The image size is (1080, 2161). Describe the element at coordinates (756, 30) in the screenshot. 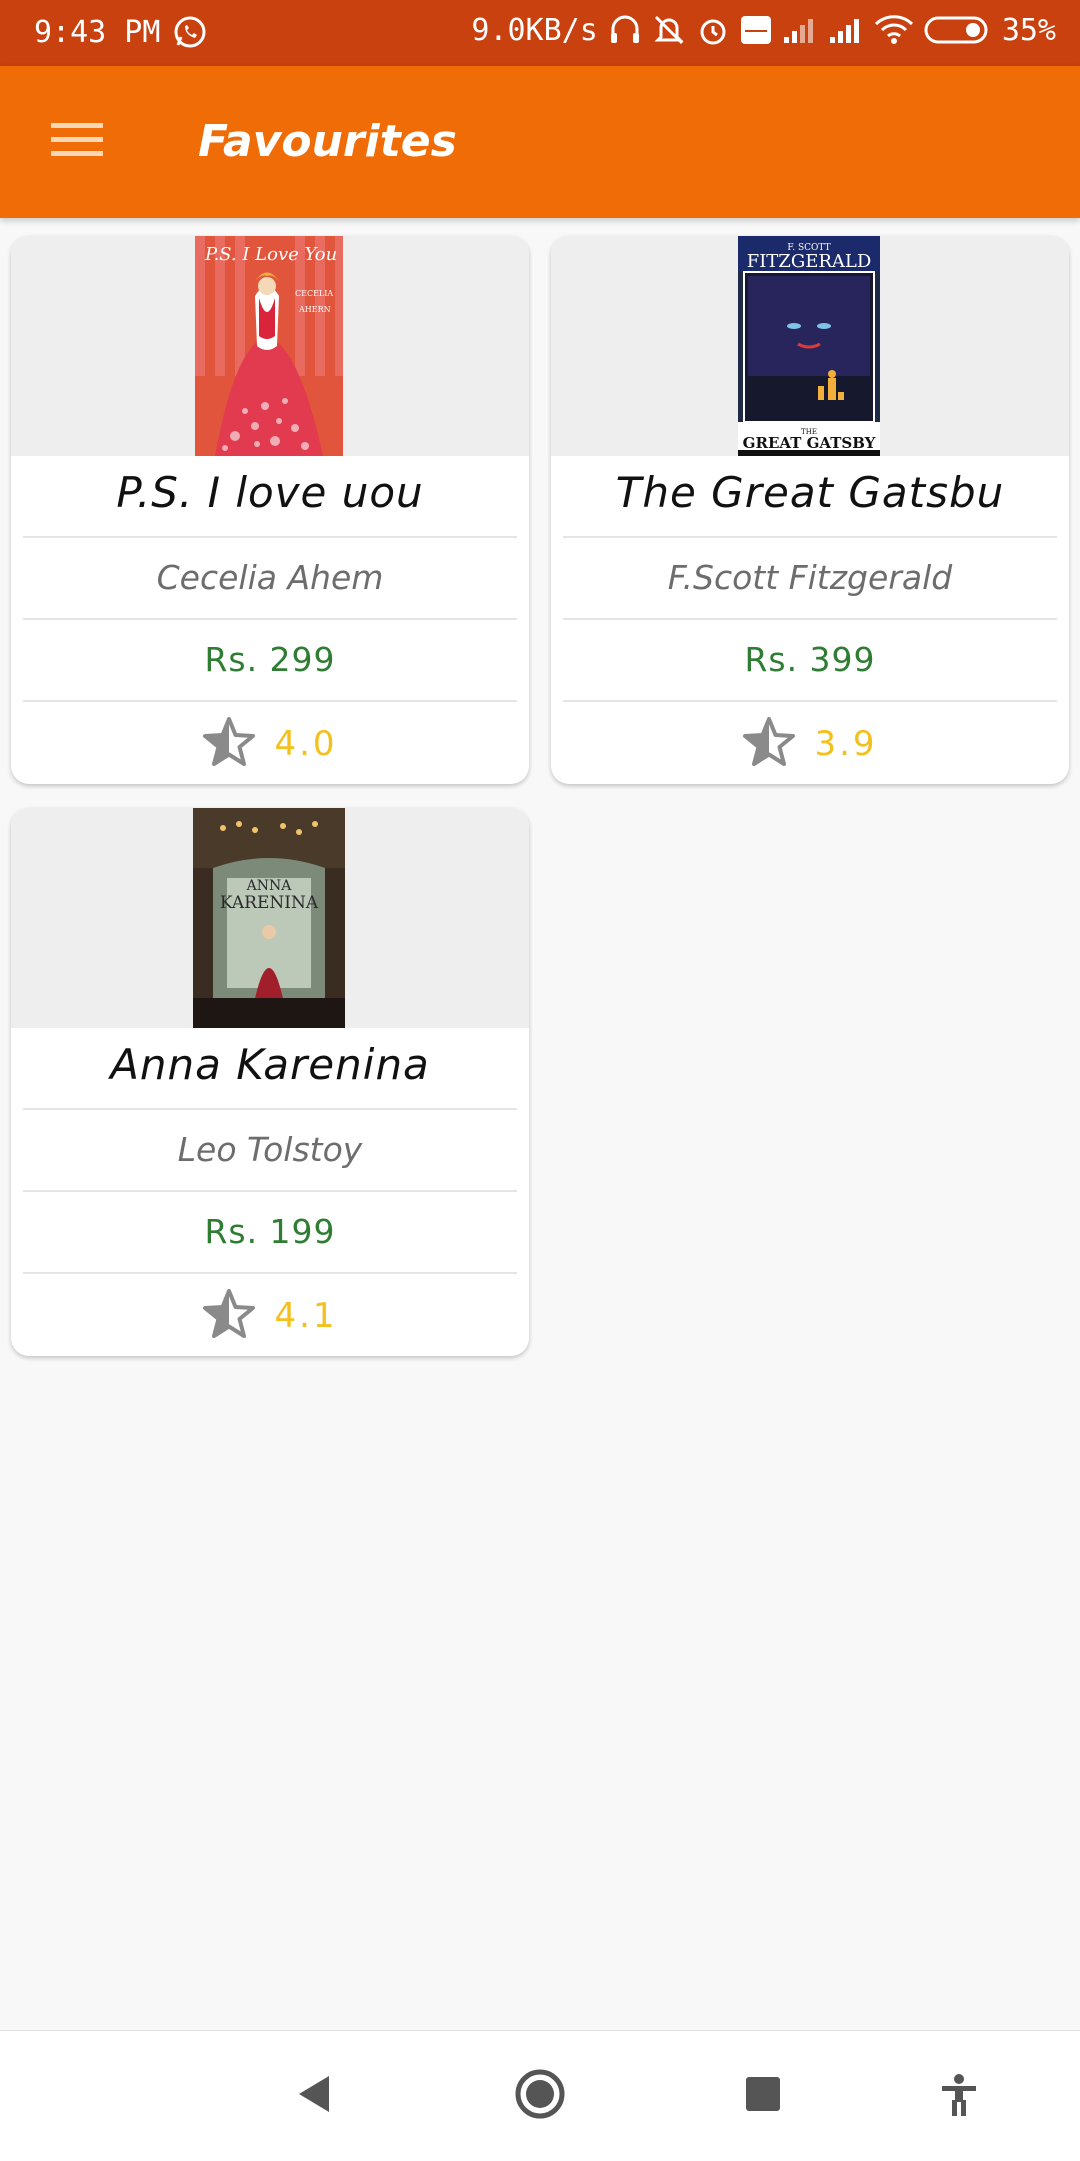

I see `volte-icon` at that location.